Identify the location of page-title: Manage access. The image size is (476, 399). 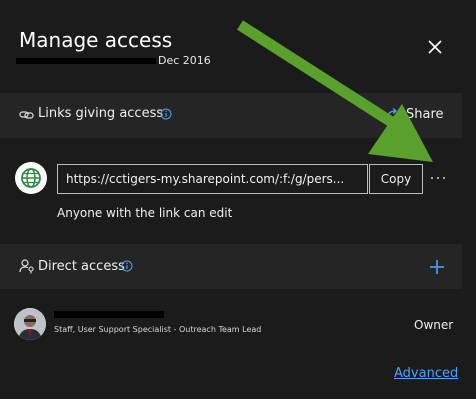
(96, 40).